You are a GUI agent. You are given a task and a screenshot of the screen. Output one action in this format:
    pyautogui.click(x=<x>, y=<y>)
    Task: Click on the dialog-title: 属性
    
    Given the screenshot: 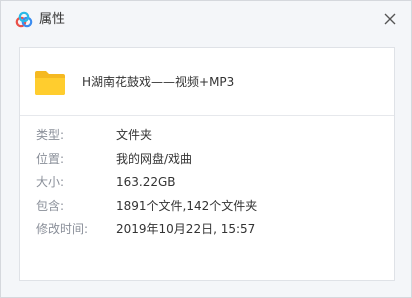 What is the action you would take?
    pyautogui.click(x=52, y=19)
    